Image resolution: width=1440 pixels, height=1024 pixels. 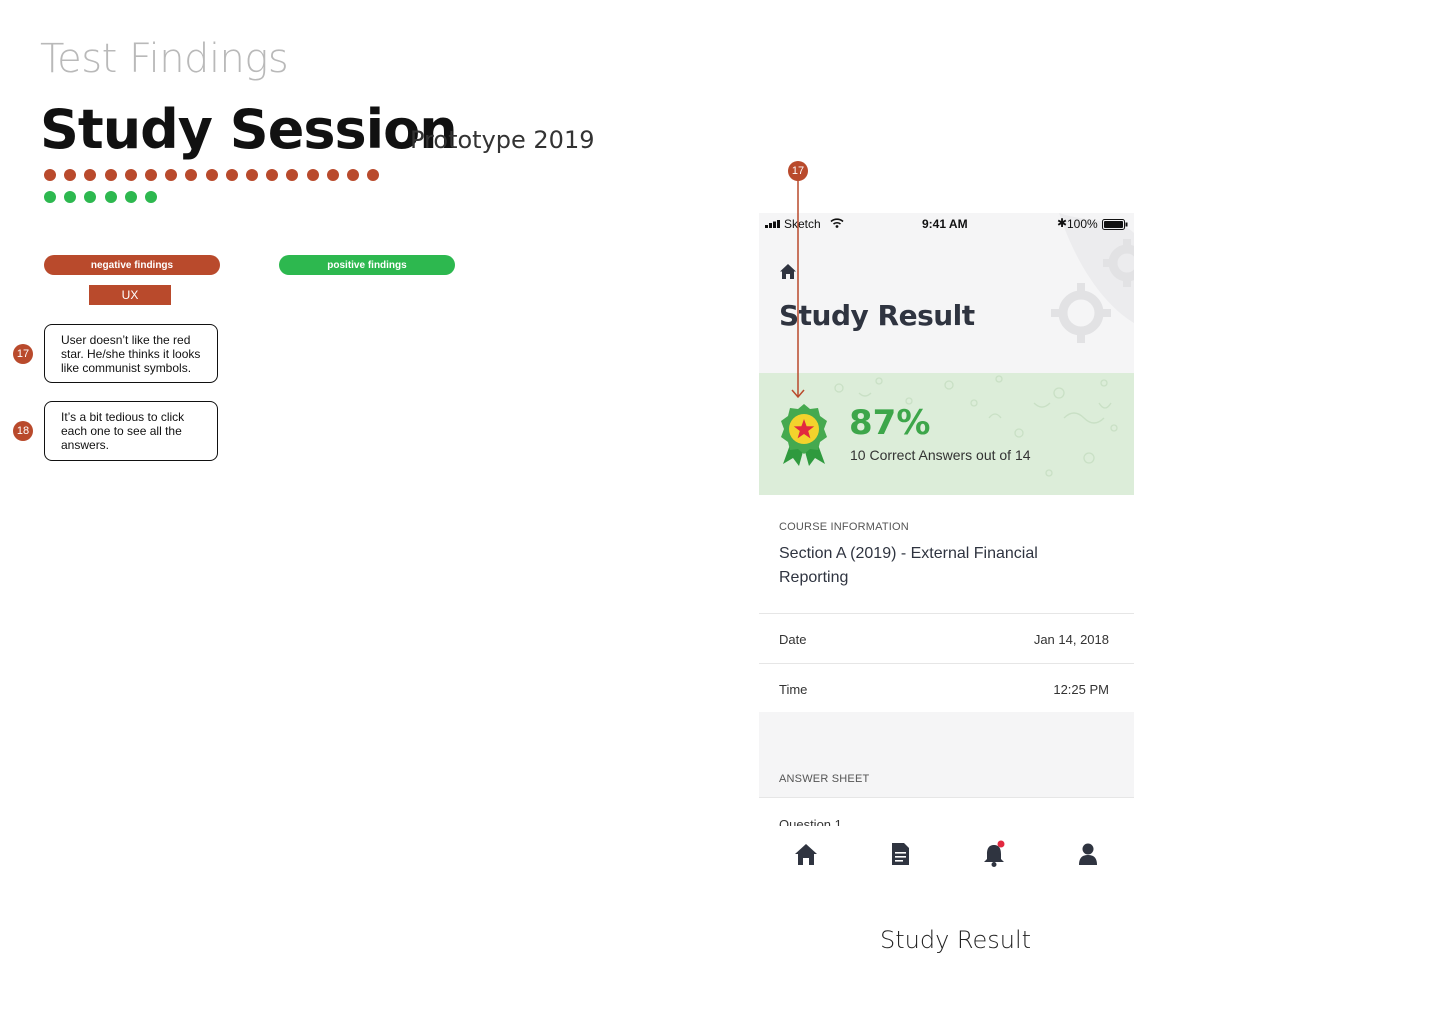 I want to click on profile-icon, so click(x=1088, y=854).